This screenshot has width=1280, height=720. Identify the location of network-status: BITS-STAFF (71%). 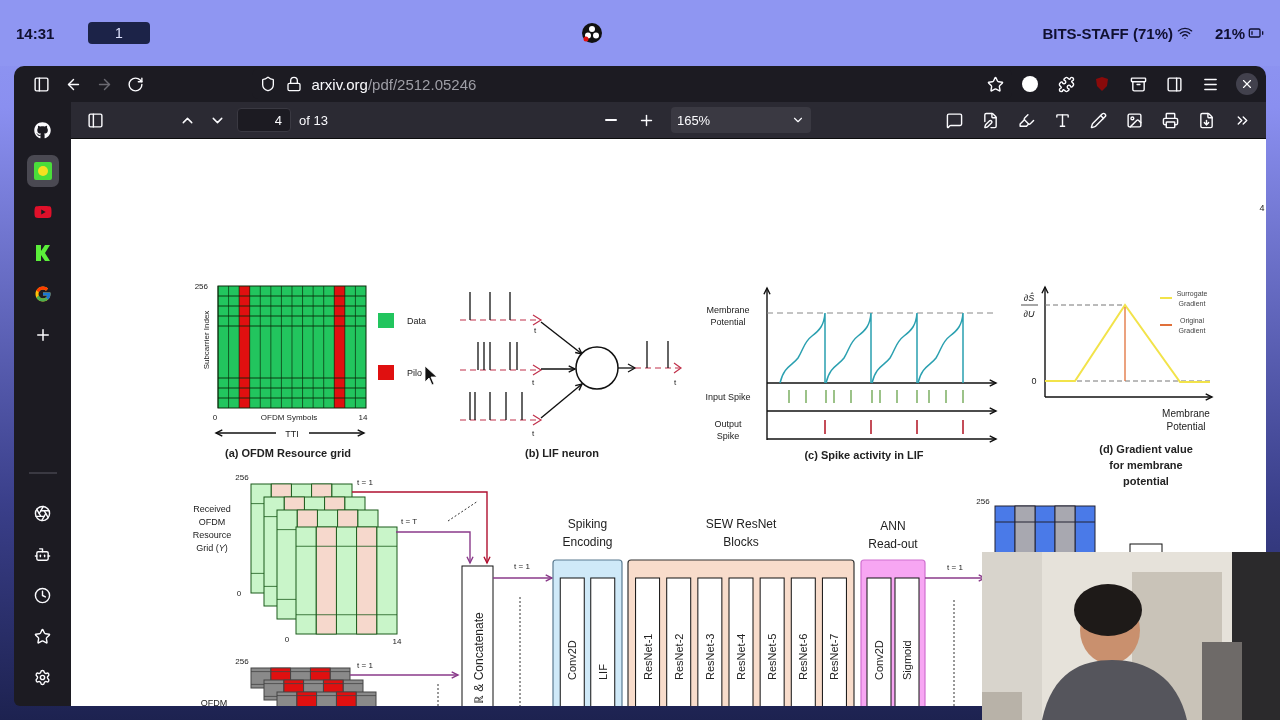
(1107, 33).